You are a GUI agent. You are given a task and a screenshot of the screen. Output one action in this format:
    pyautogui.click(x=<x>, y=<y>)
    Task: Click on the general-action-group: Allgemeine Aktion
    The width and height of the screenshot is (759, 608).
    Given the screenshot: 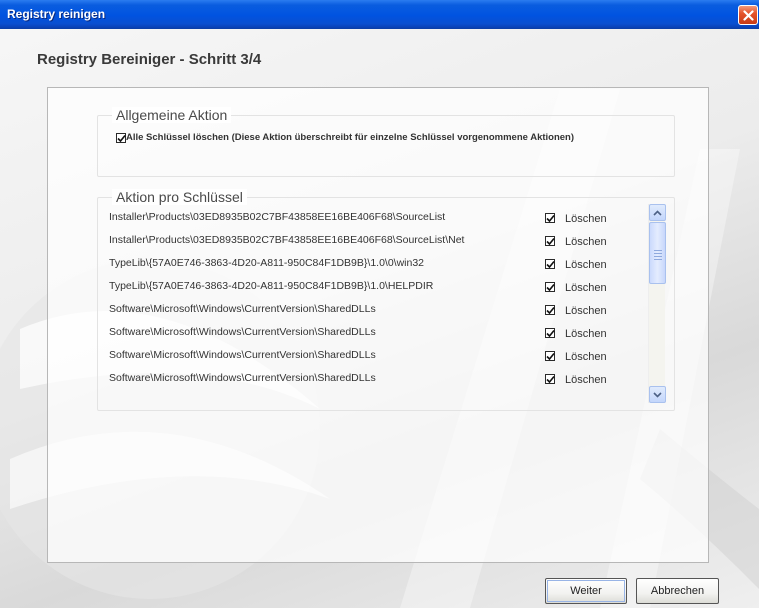 What is the action you would take?
    pyautogui.click(x=386, y=142)
    